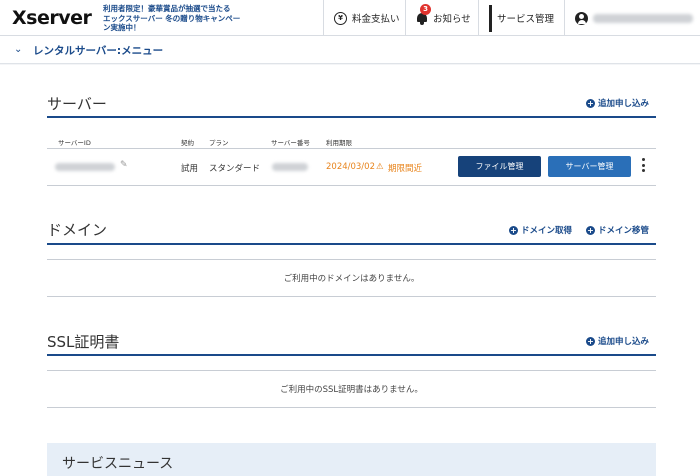  I want to click on service-news-title: サービスニュース, so click(118, 464).